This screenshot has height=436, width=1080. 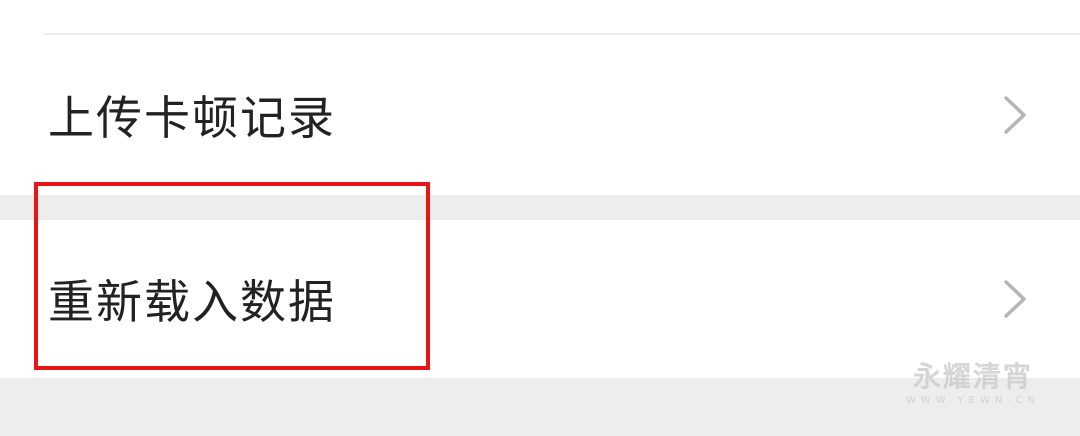 I want to click on watermark-url: WWW.YEWN.CN, so click(x=972, y=400).